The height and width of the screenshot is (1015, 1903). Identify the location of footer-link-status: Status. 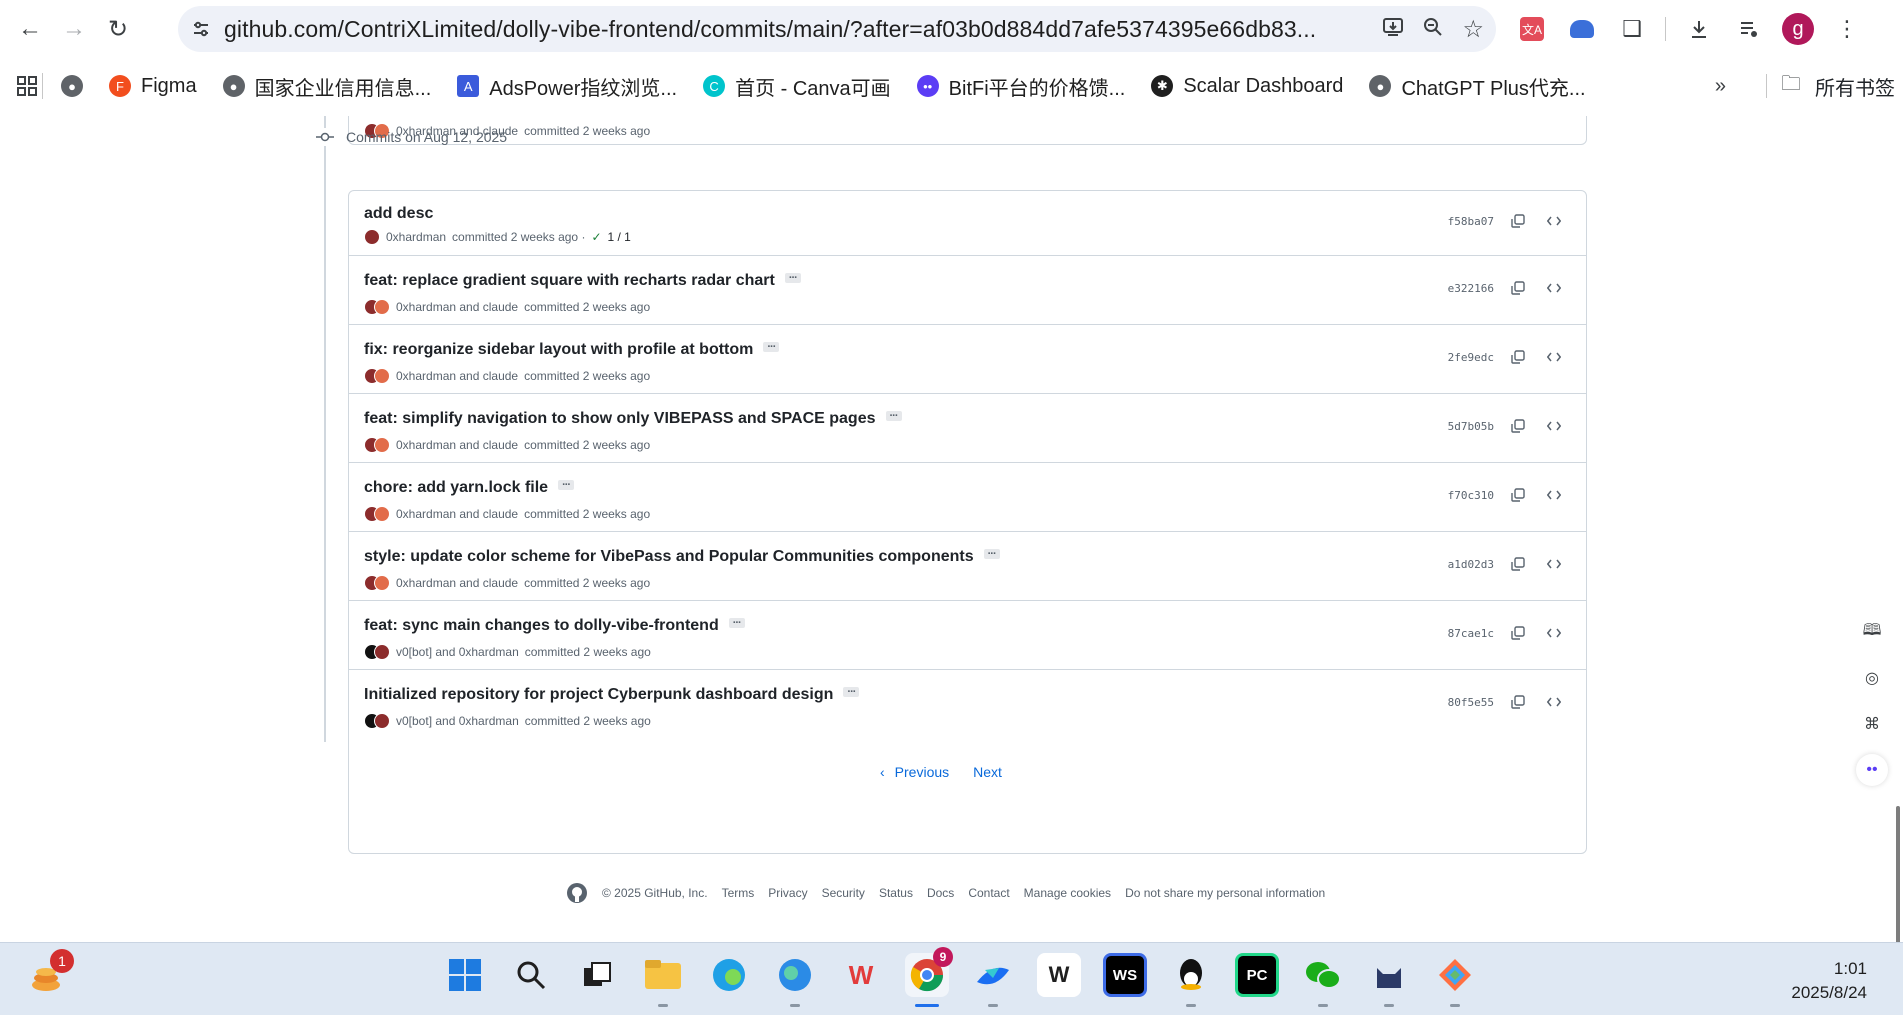
(896, 893).